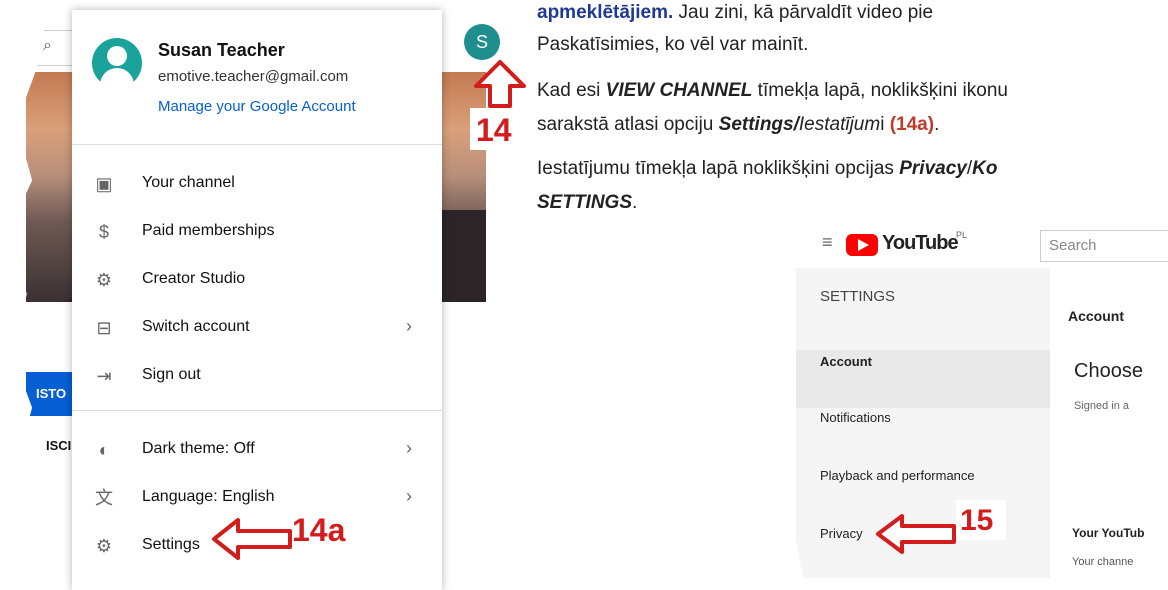 The width and height of the screenshot is (1168, 590). I want to click on dark-theme-icon: ◐, so click(104, 450).